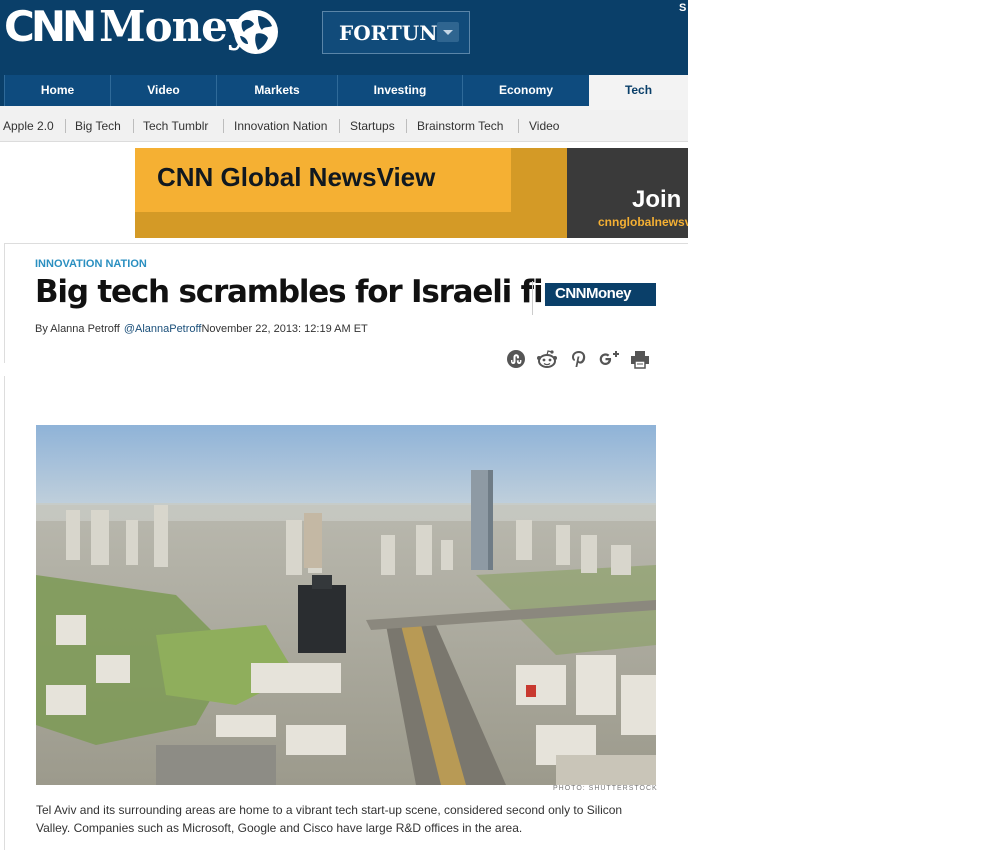 The image size is (984, 850). What do you see at coordinates (640, 359) in the screenshot?
I see `print-icon` at bounding box center [640, 359].